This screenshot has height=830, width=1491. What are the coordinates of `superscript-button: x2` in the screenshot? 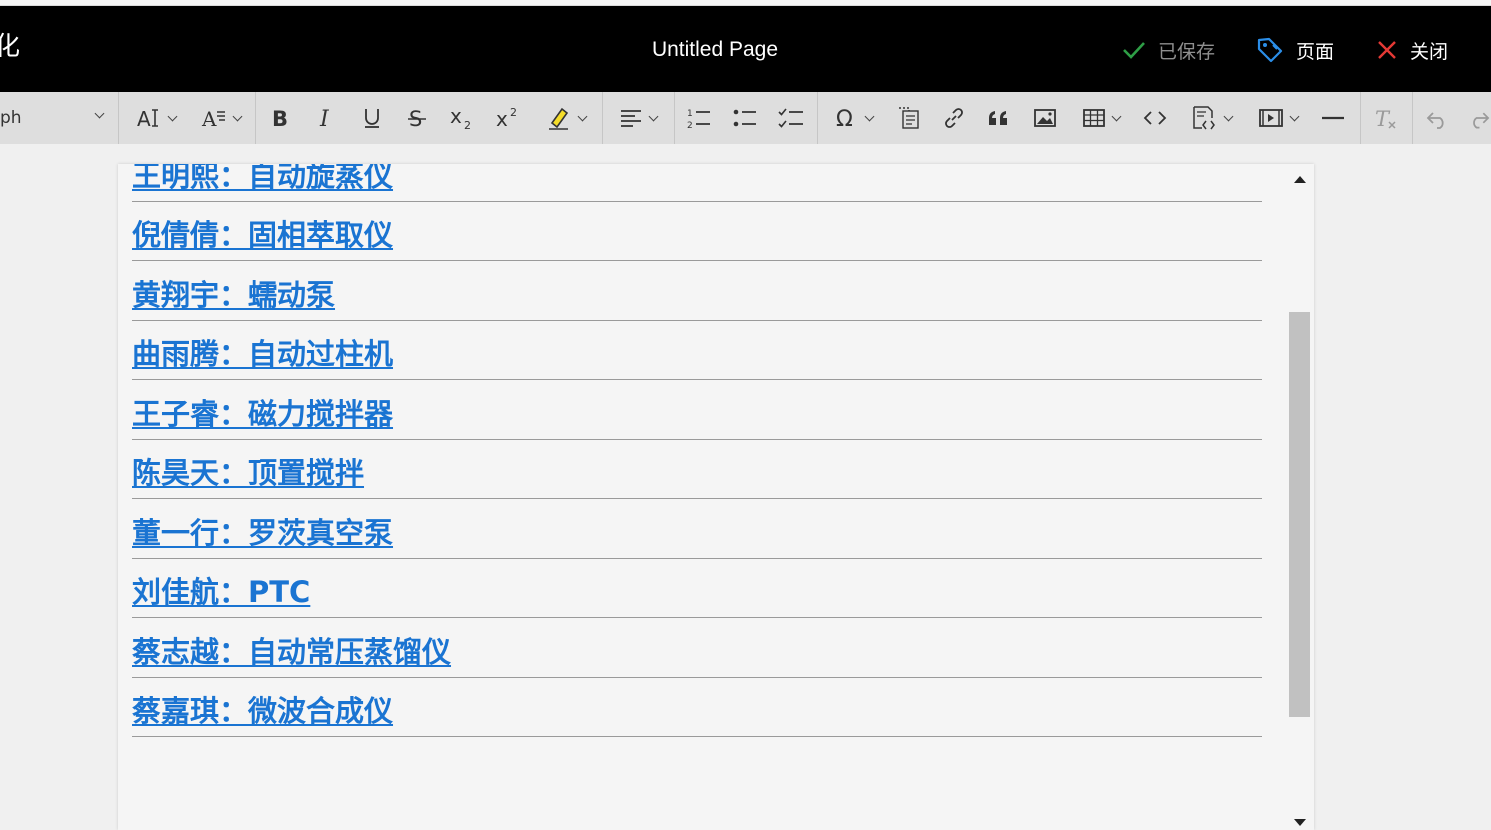 It's located at (509, 118).